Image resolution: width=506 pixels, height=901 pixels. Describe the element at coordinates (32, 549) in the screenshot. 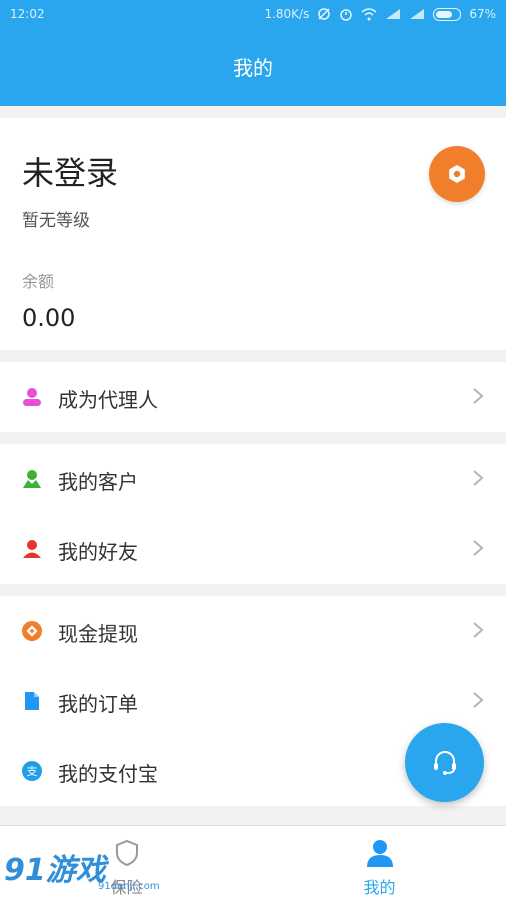

I see `friend-icon` at that location.